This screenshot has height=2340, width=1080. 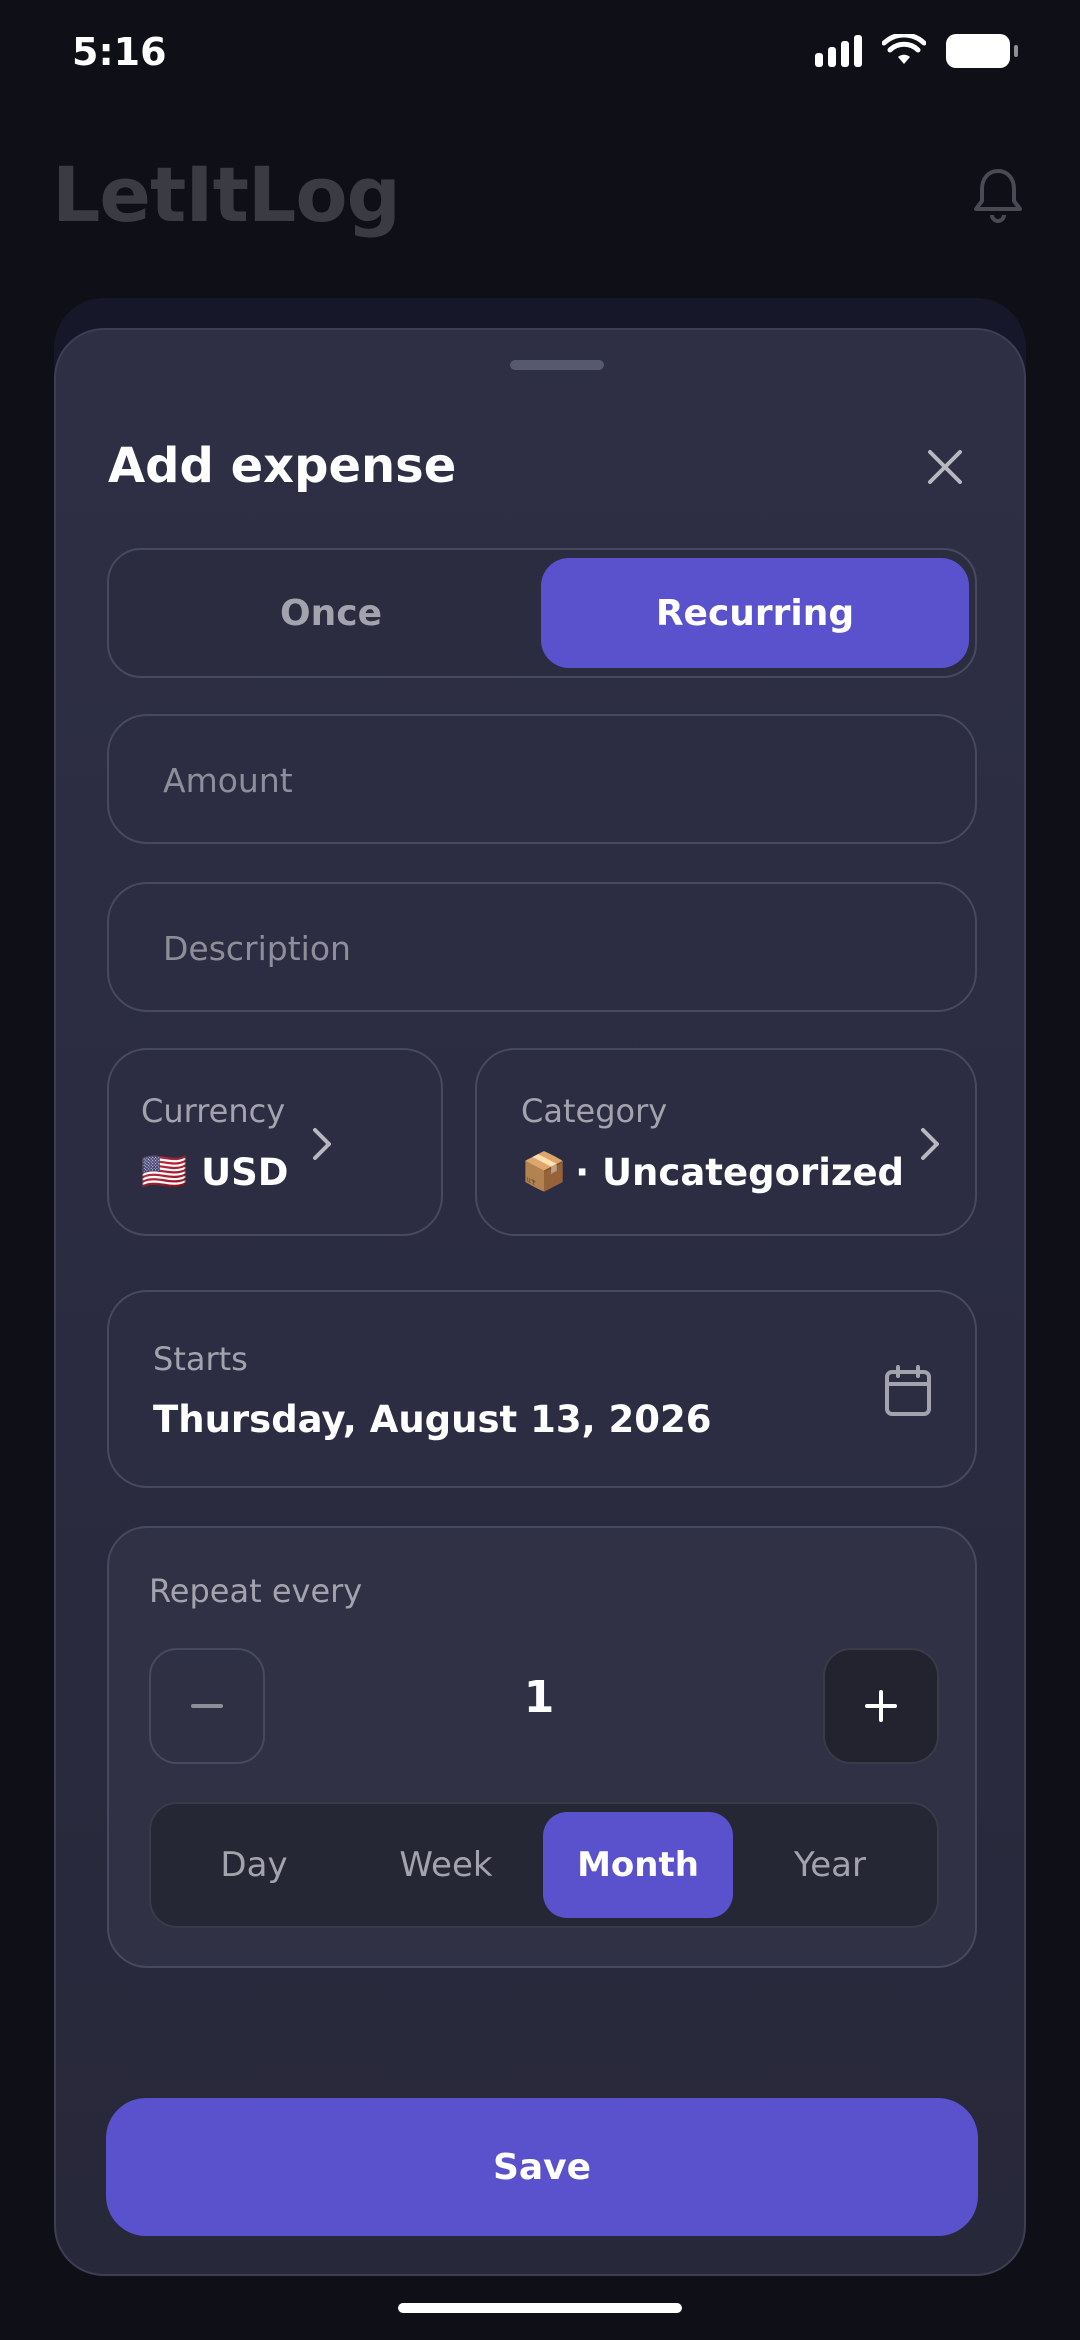 I want to click on start-date-field: Starts Thursday, August 13, 2026, so click(x=542, y=1389).